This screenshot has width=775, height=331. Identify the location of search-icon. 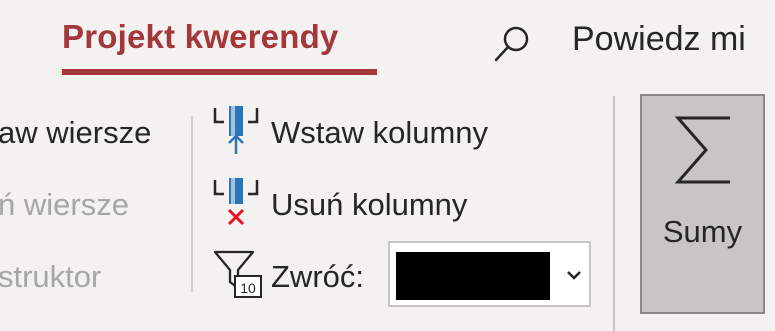
(512, 44).